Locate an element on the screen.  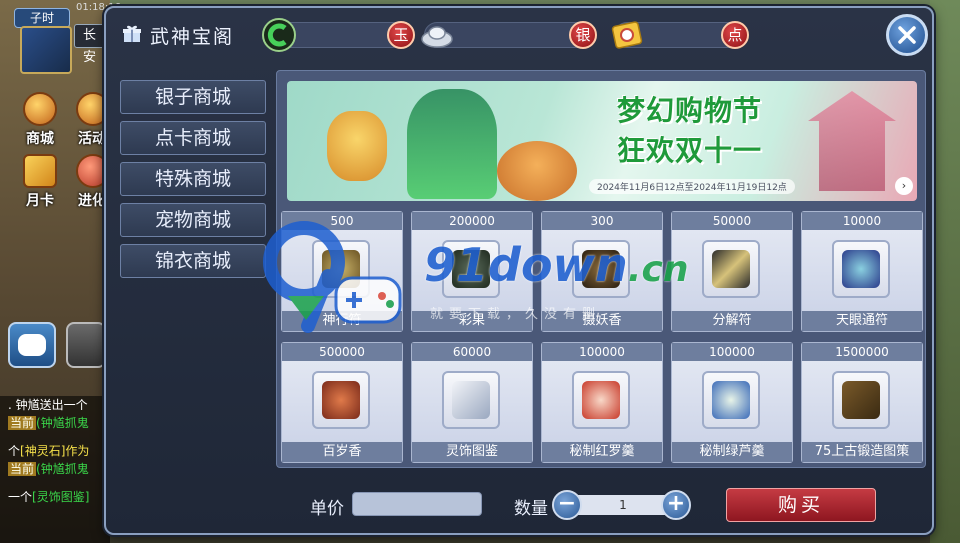
treasure-box-icon is located at coordinates (341, 400).